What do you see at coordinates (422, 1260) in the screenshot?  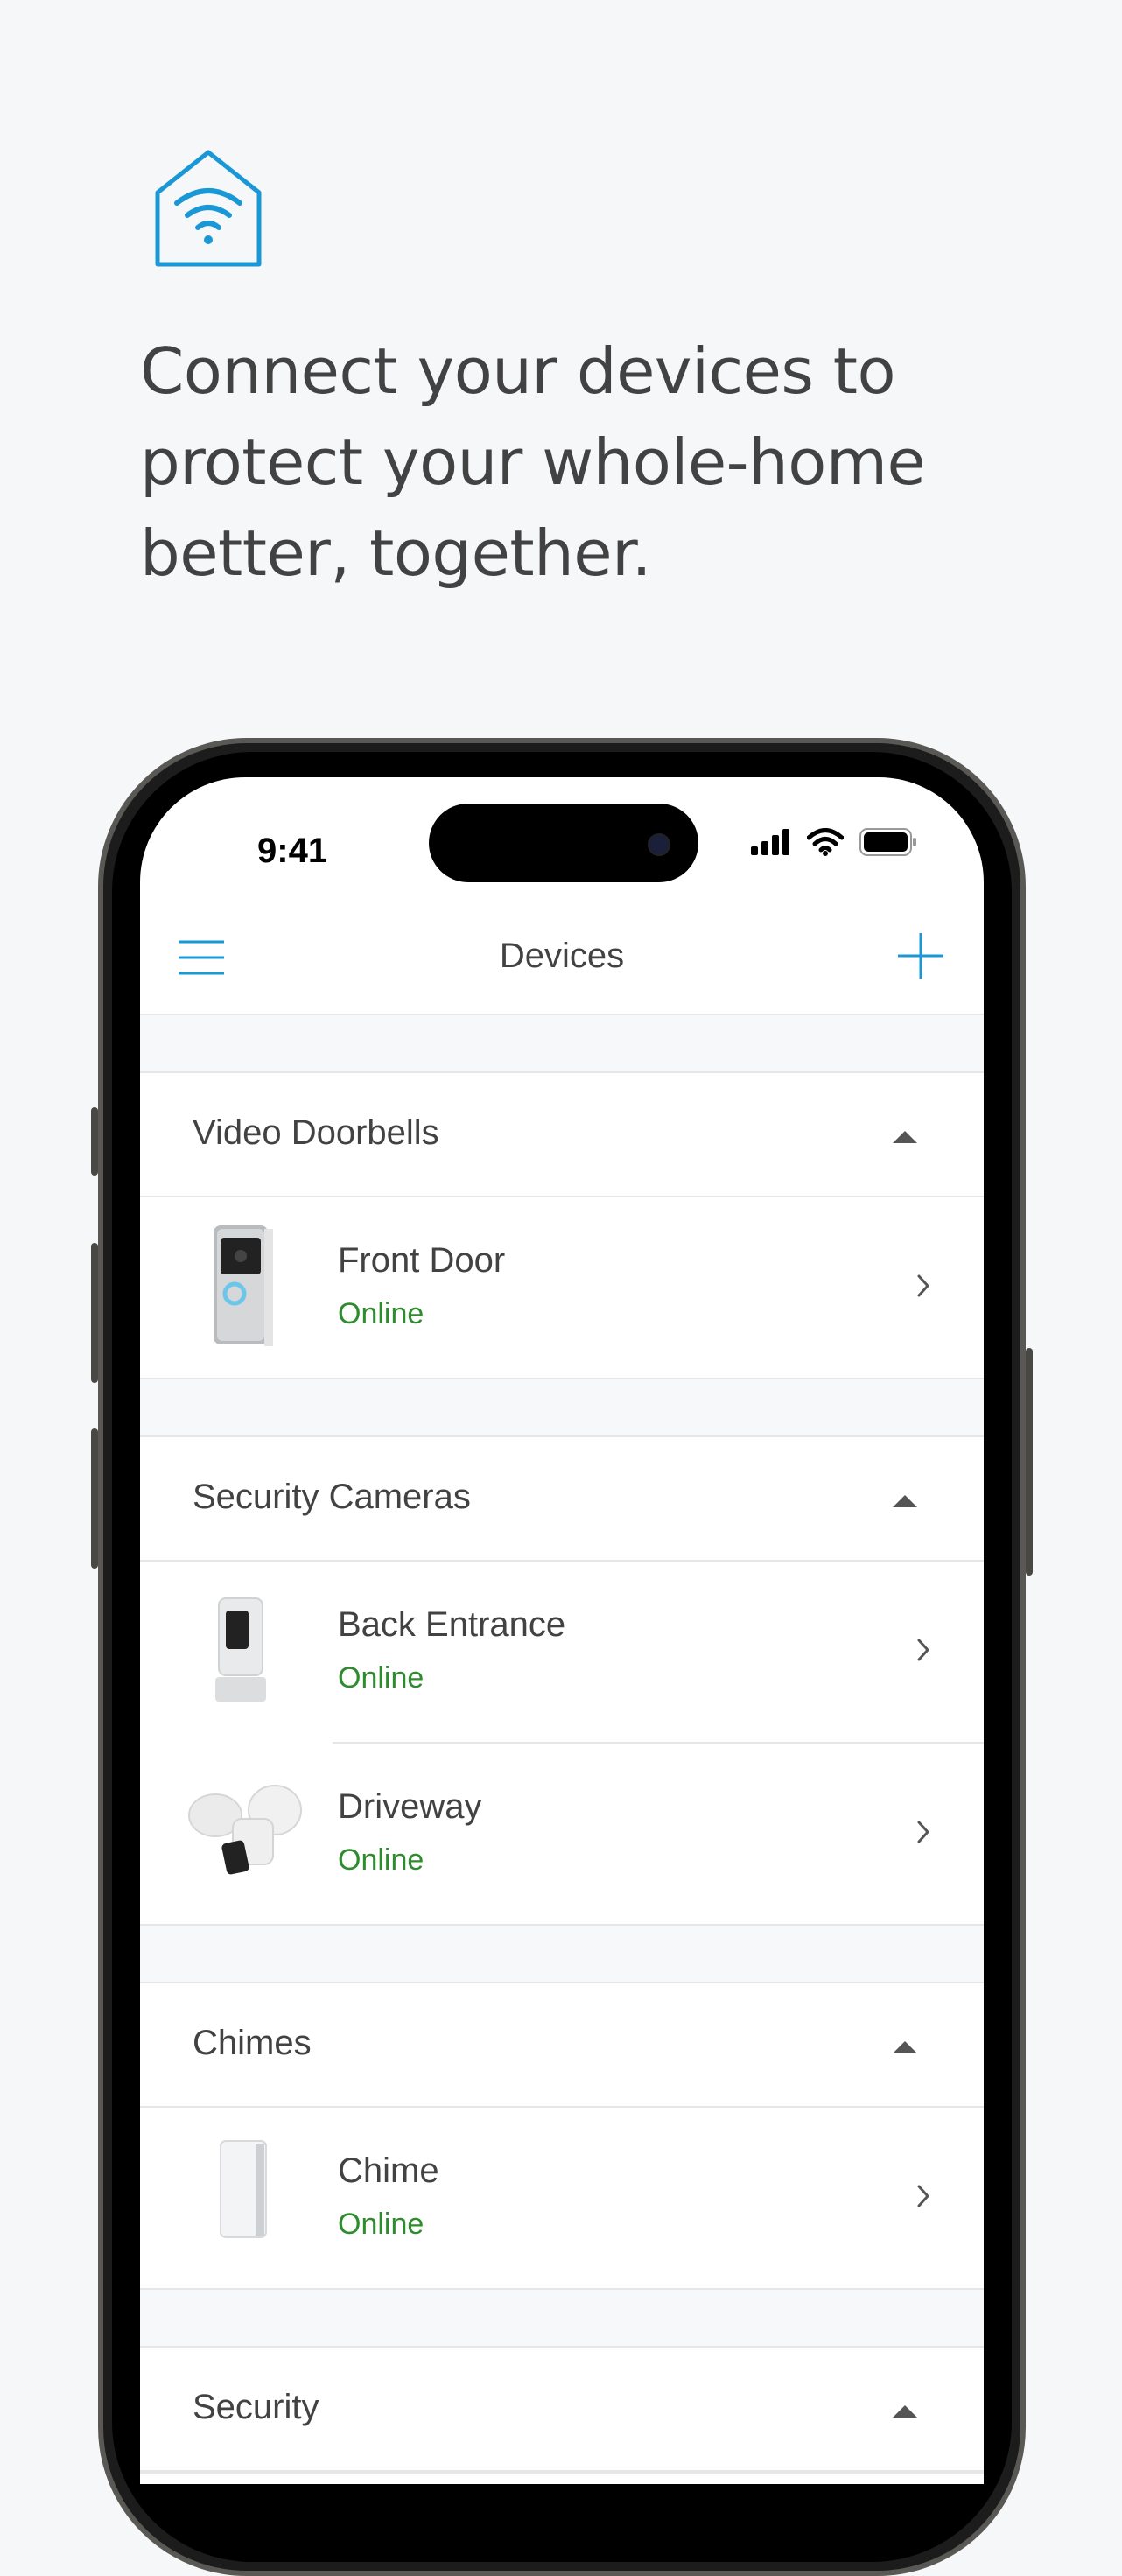 I see `device-name: Front Door` at bounding box center [422, 1260].